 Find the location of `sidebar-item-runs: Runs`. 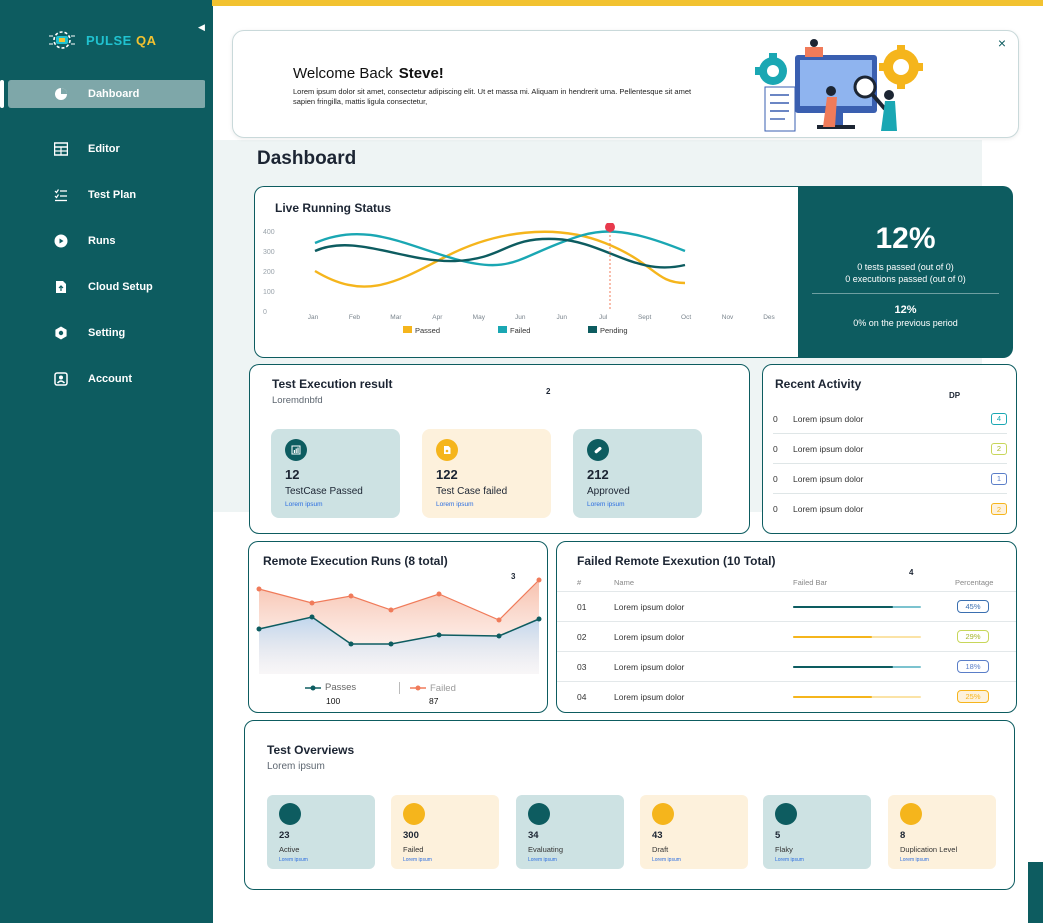

sidebar-item-runs: Runs is located at coordinates (103, 241).